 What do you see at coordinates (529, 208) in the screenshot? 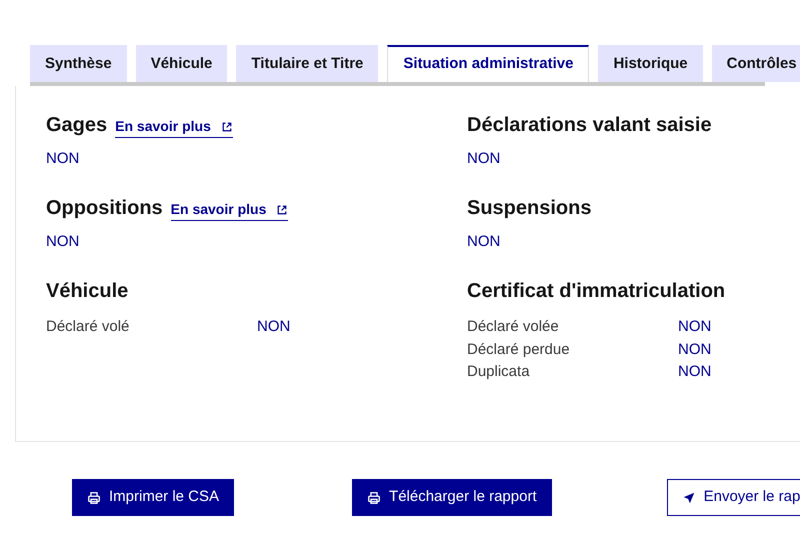
I see `section-heading: Suspensions` at bounding box center [529, 208].